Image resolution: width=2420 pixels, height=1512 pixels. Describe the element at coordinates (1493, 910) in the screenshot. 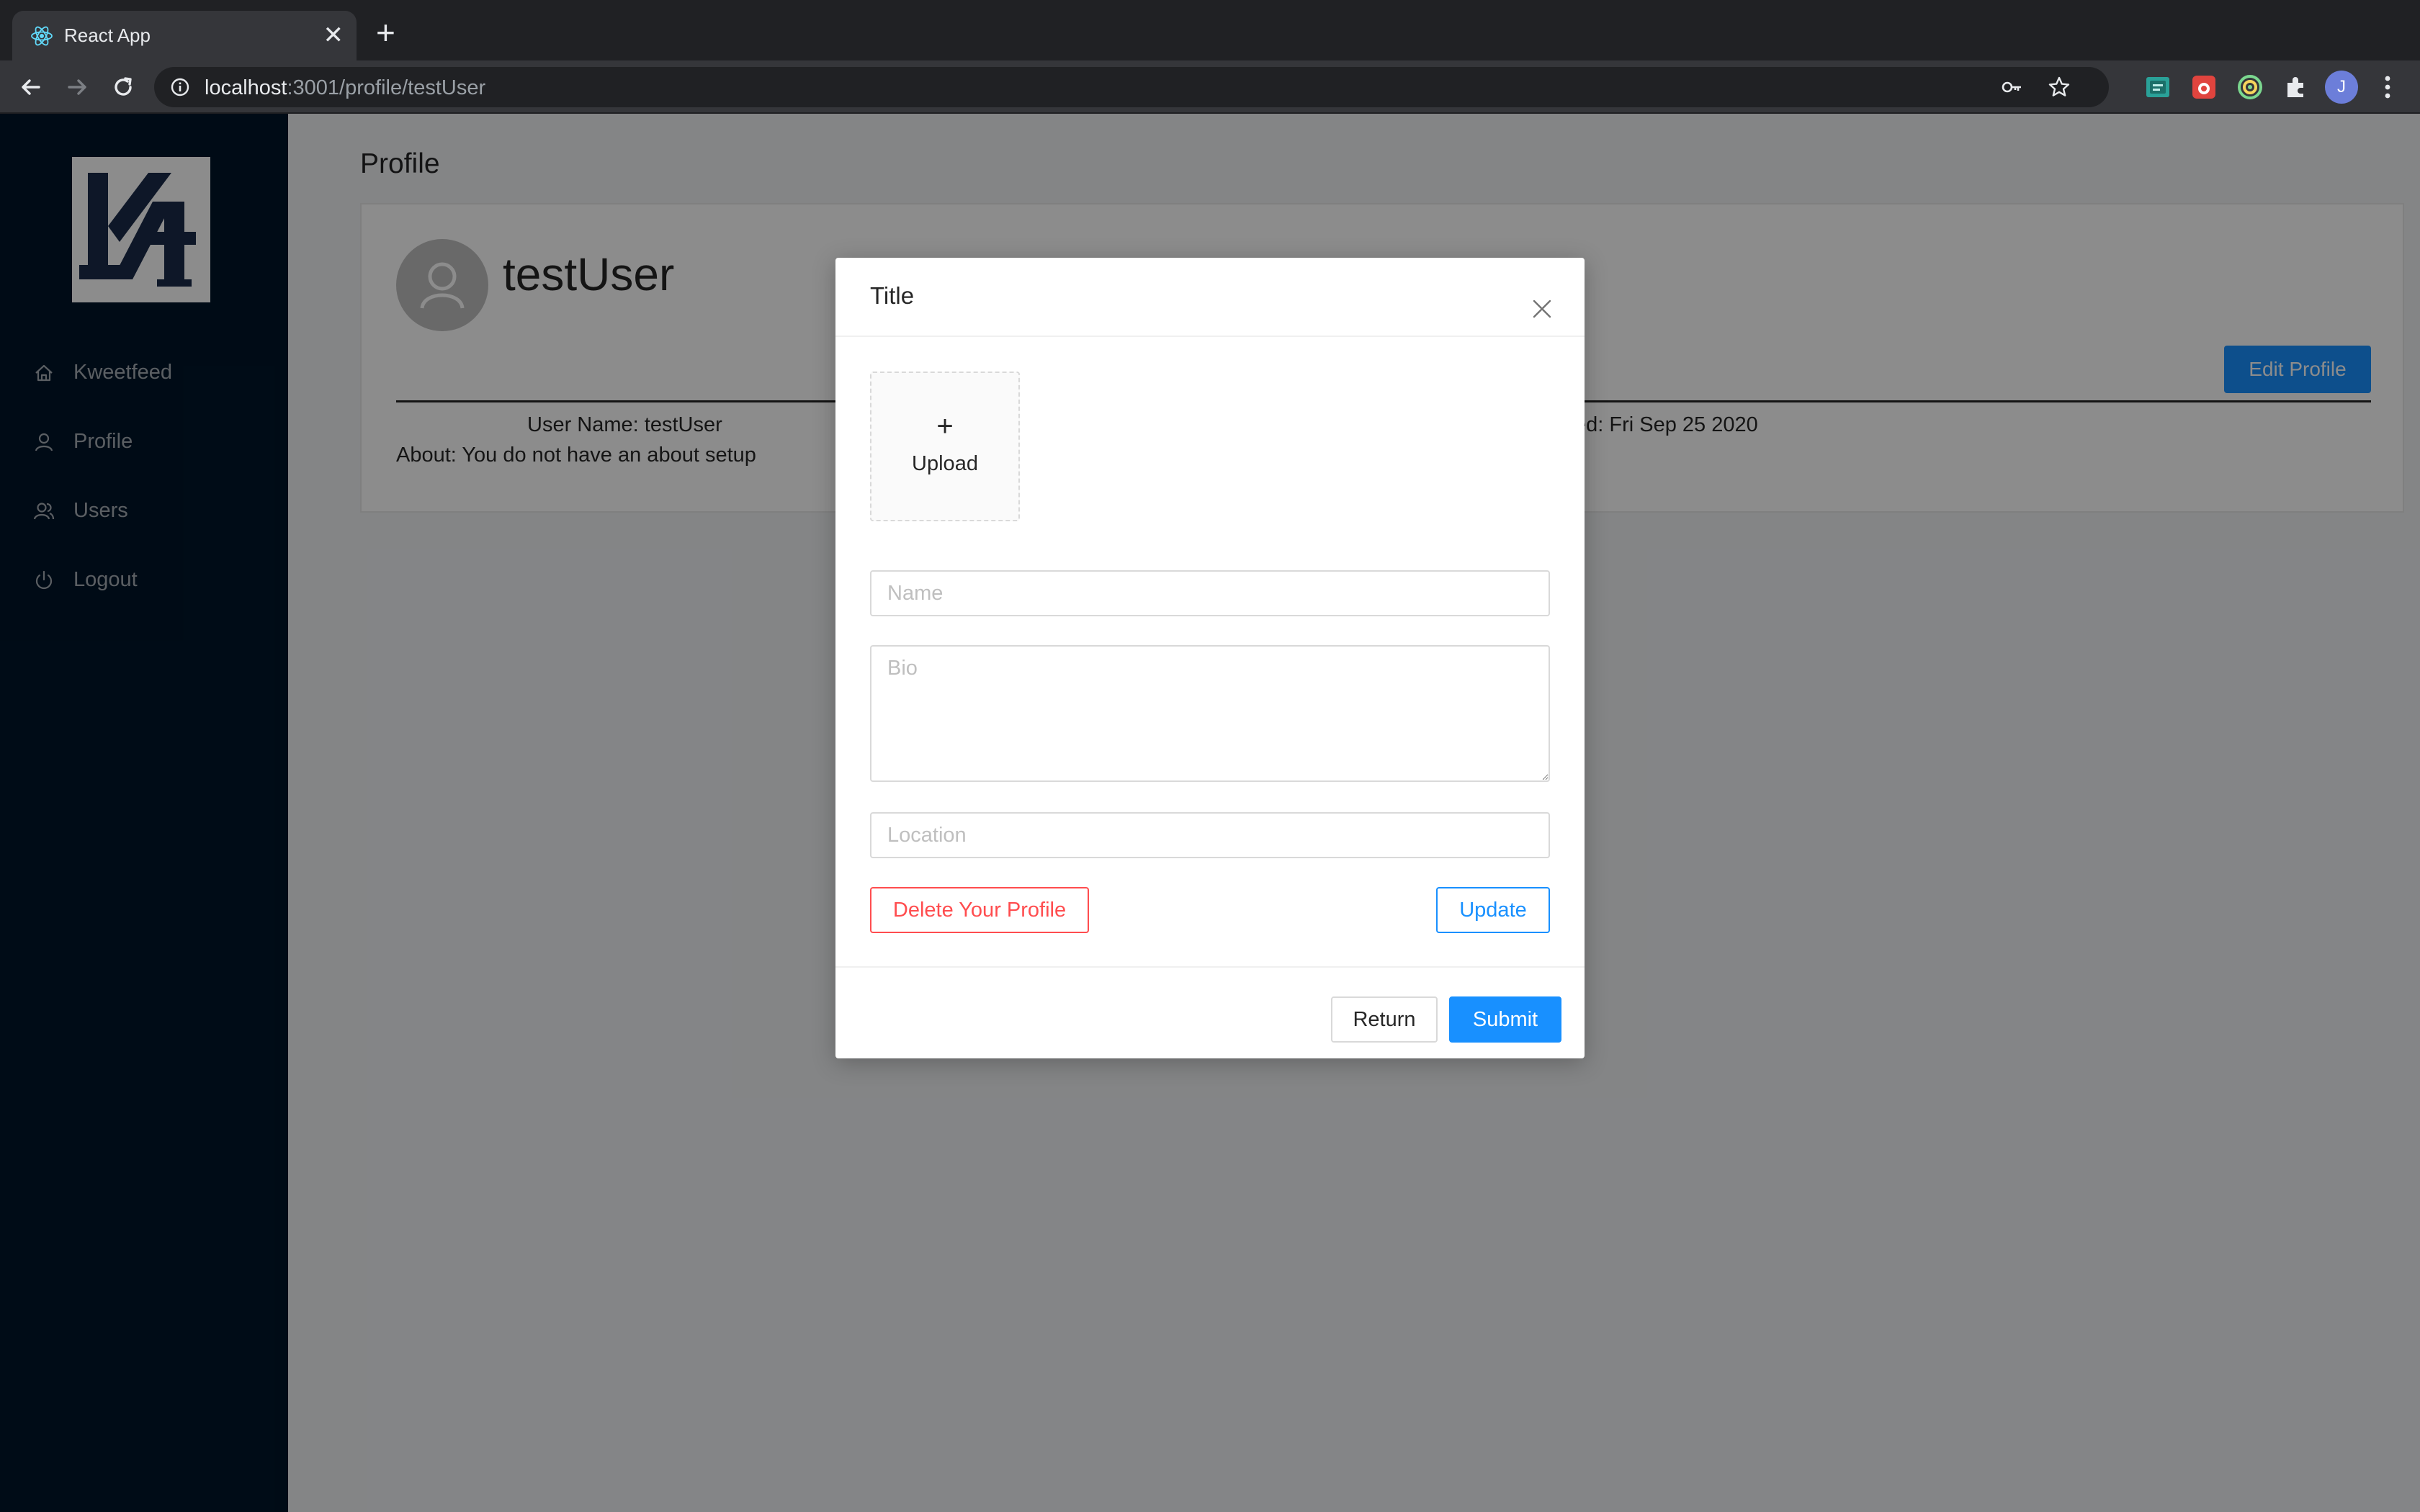

I see `update-button: Update` at that location.